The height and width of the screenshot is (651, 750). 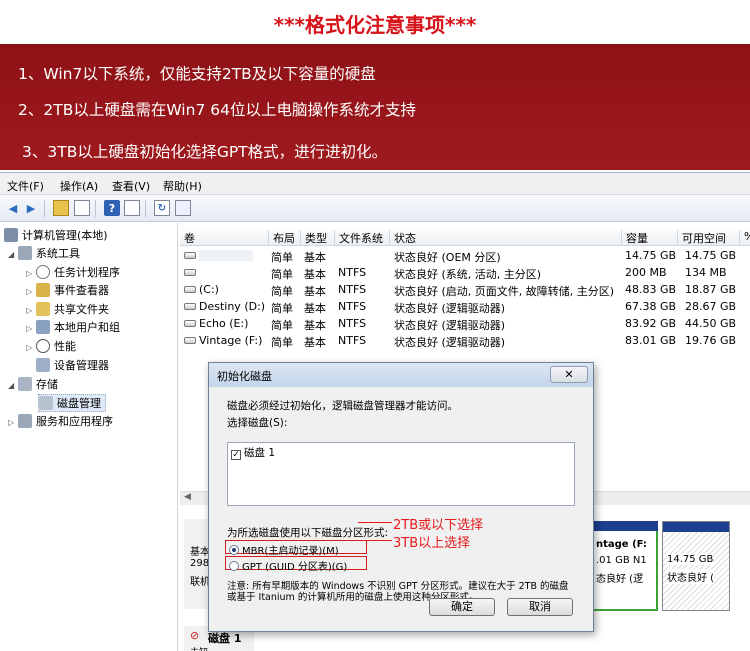 I want to click on menu-help: 帮助(H), so click(x=182, y=186).